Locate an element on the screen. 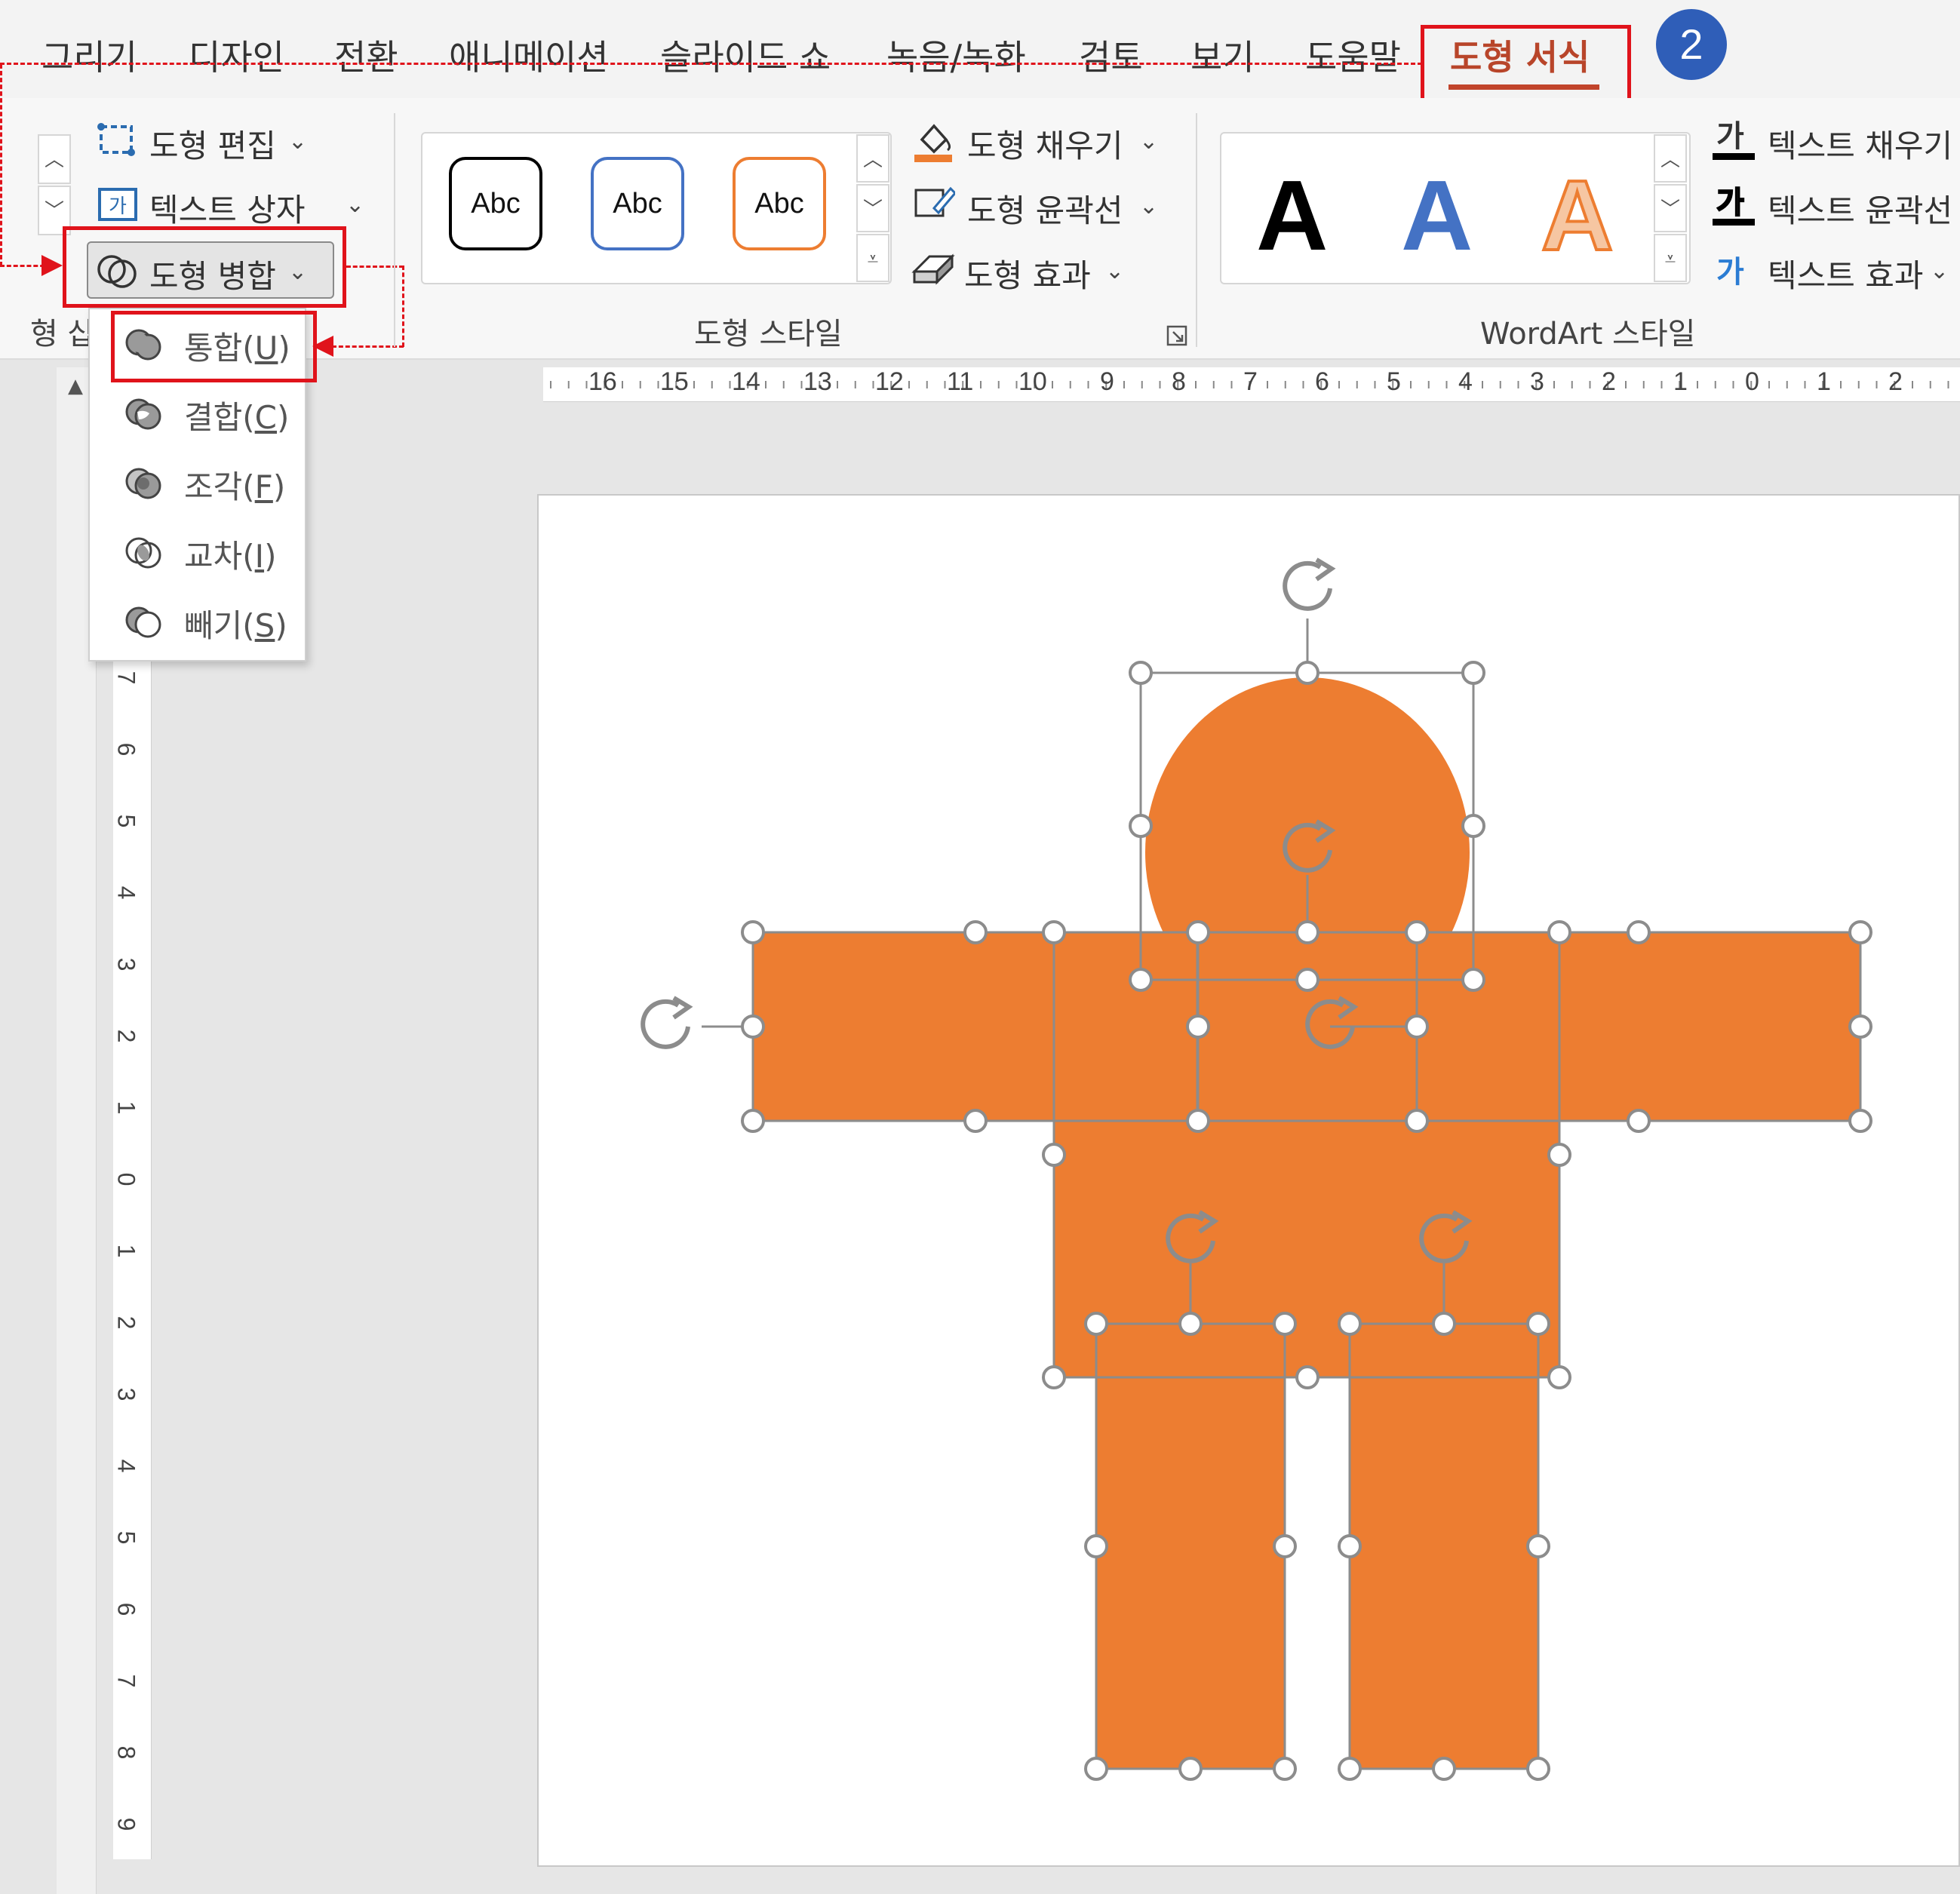 Image resolution: width=1960 pixels, height=1894 pixels. menu-item-combine: 결합(C) is located at coordinates (197, 413).